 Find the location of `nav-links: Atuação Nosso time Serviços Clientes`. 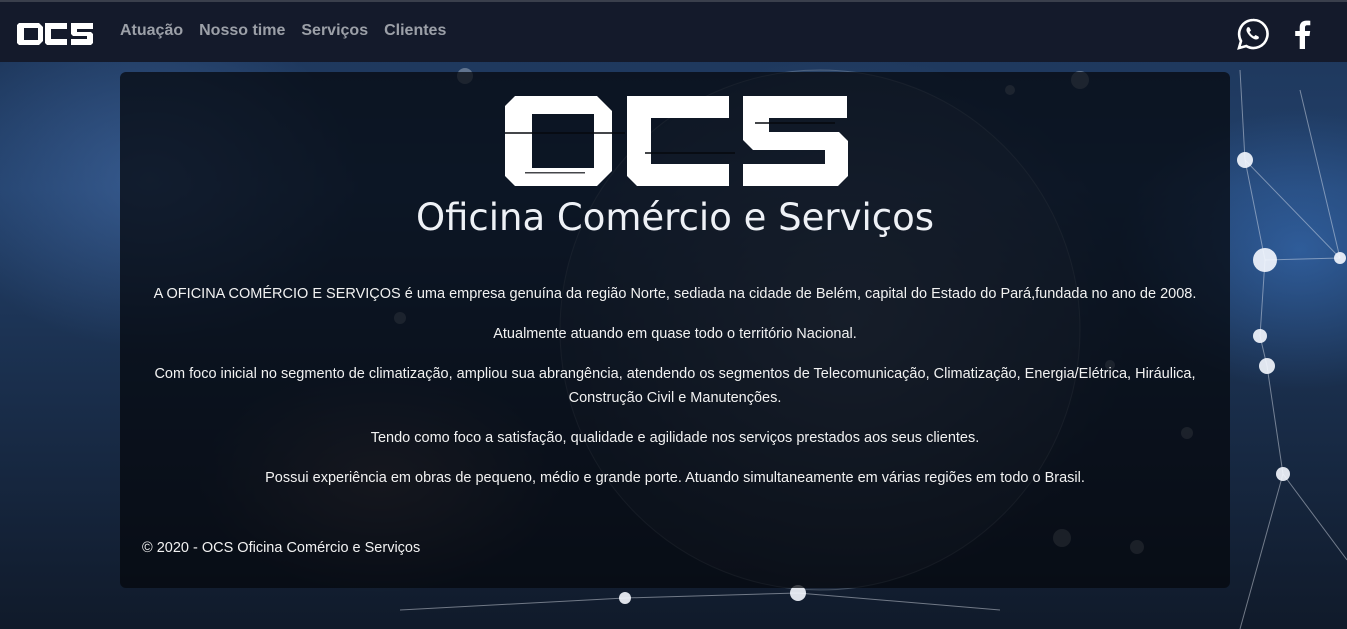

nav-links: Atuação Nosso time Serviços Clientes is located at coordinates (283, 31).